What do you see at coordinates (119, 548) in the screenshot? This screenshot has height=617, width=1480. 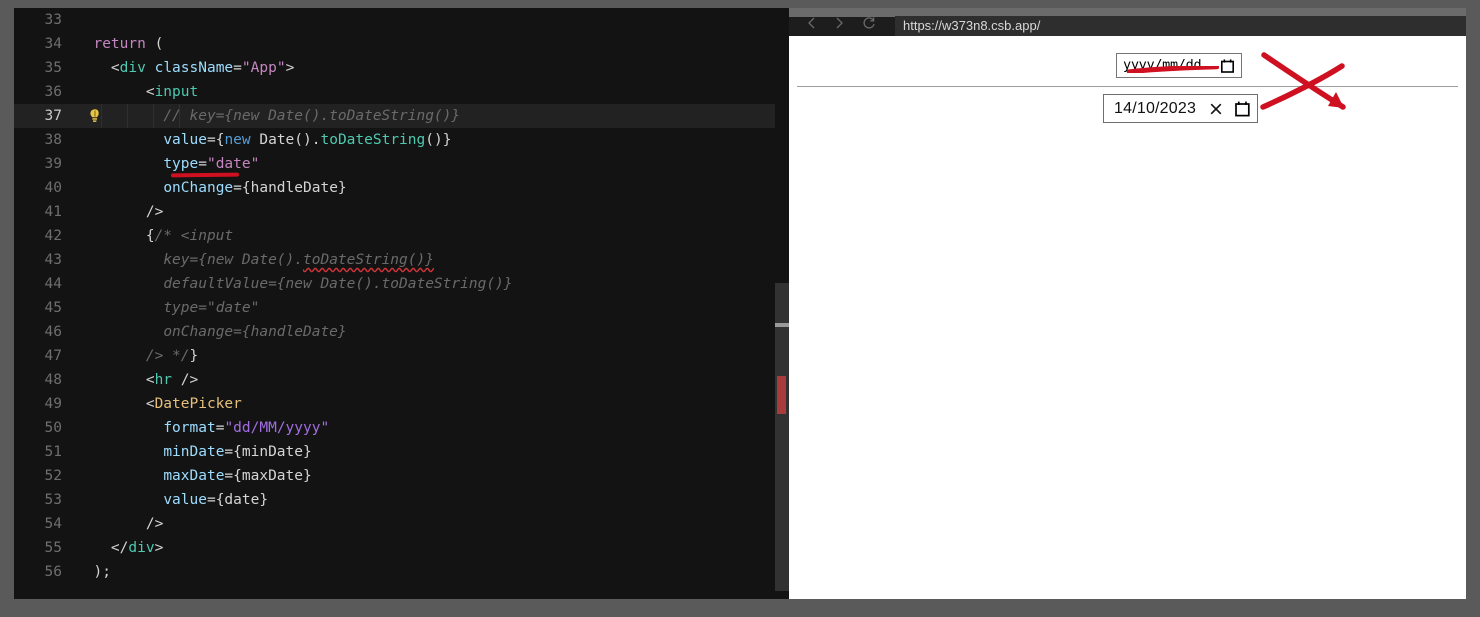 I see `code-text: </div>` at bounding box center [119, 548].